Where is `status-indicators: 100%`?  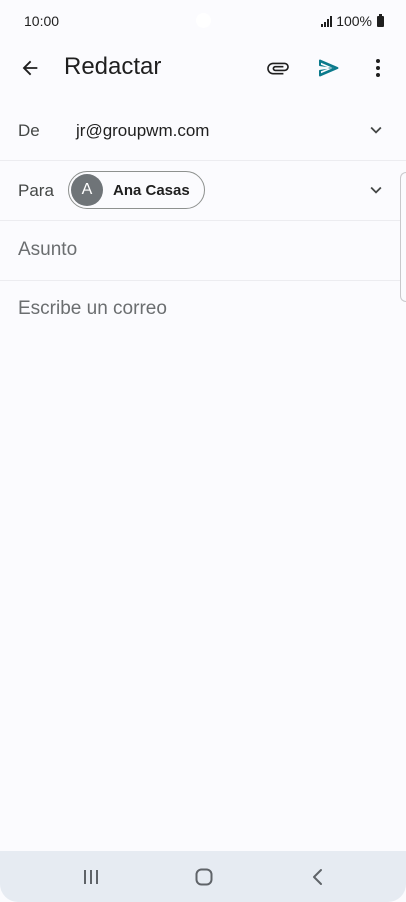
status-indicators: 100% is located at coordinates (352, 21).